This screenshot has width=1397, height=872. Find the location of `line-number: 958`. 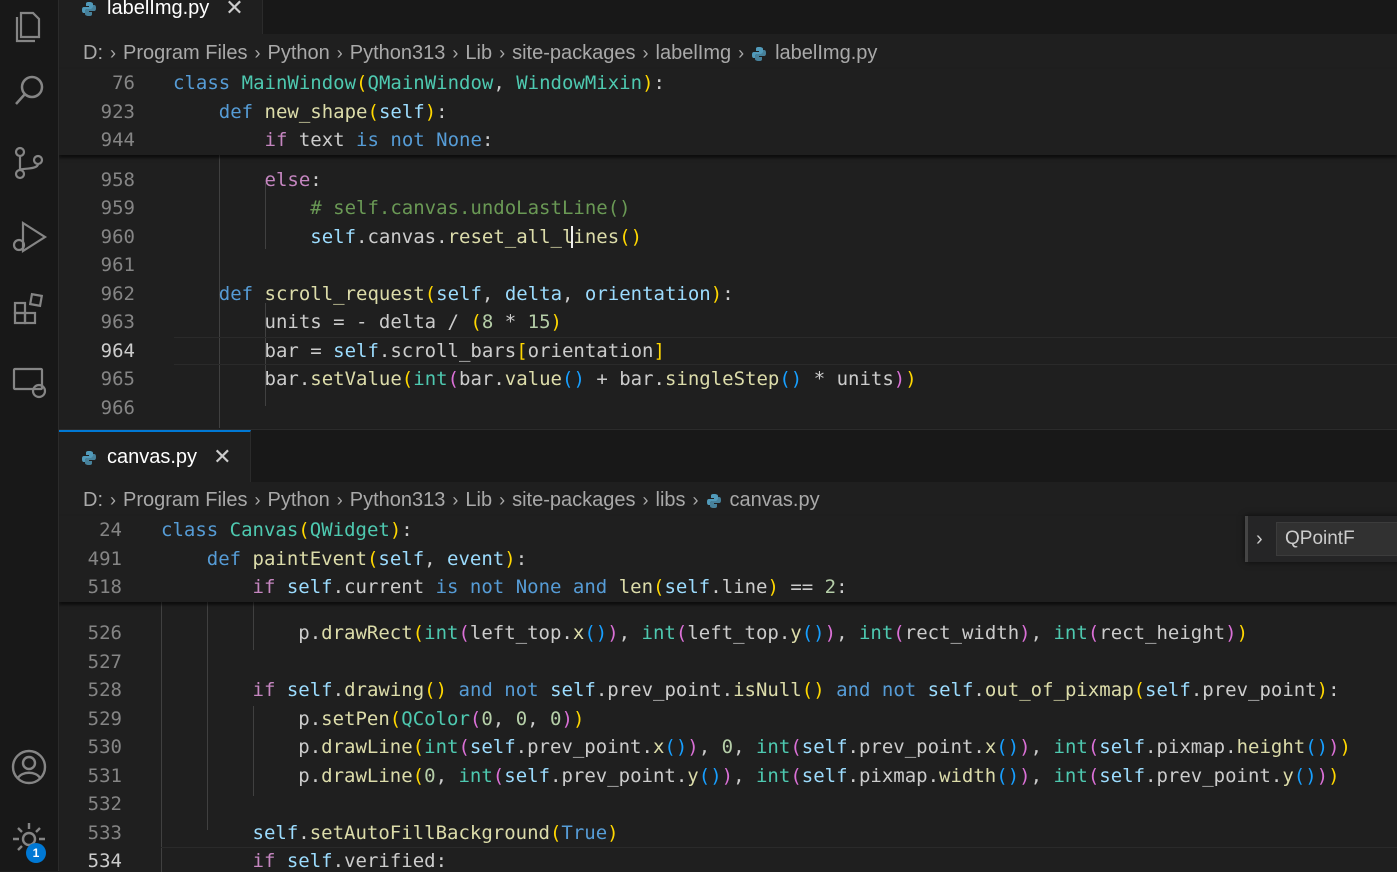

line-number: 958 is located at coordinates (117, 180).